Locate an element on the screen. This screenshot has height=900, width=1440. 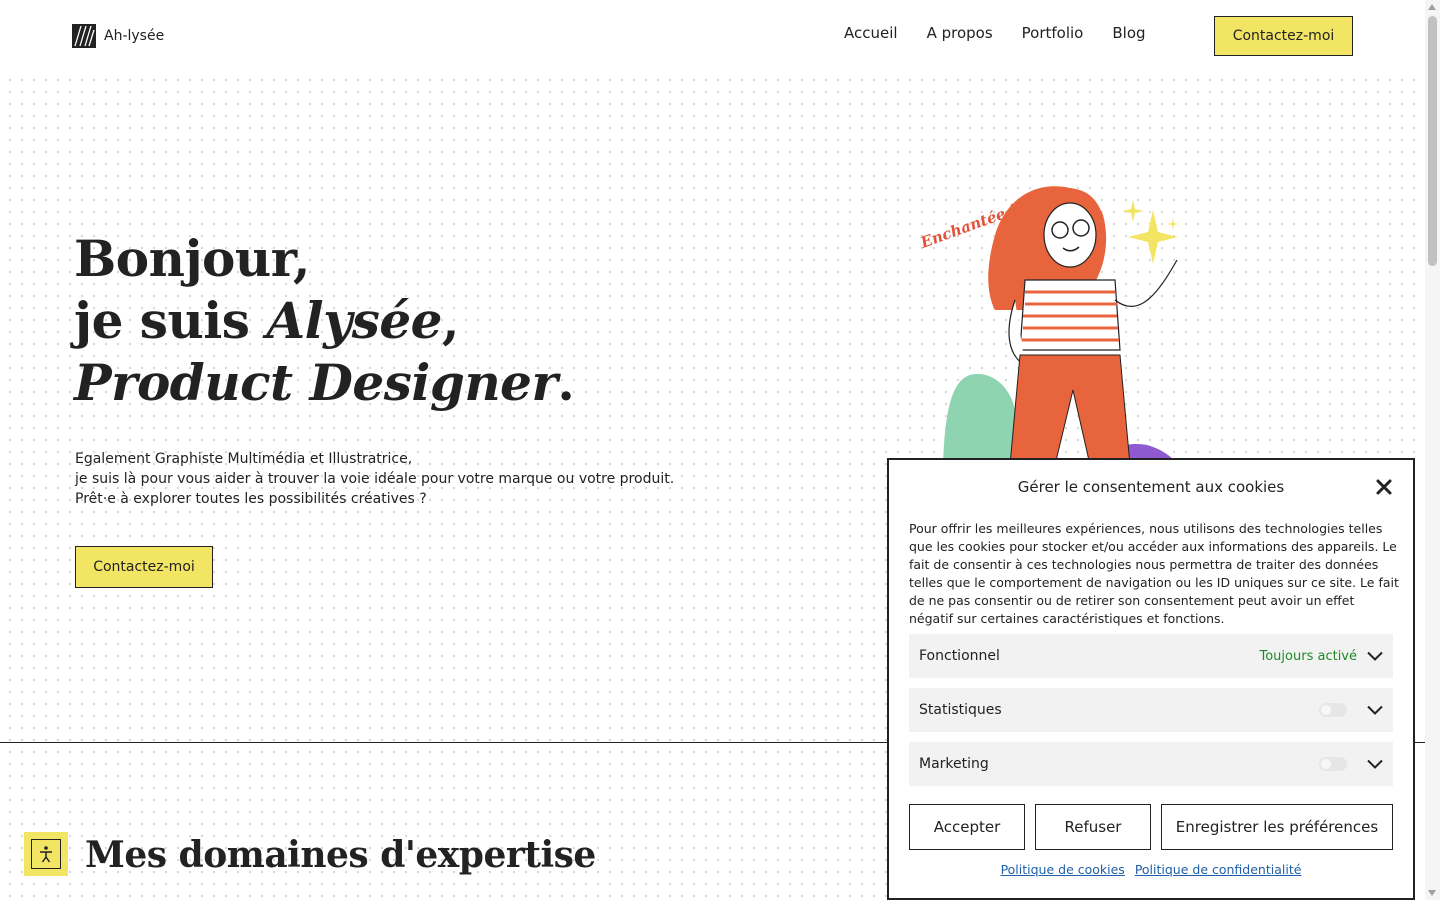
nav-accueil: Accueil is located at coordinates (871, 33).